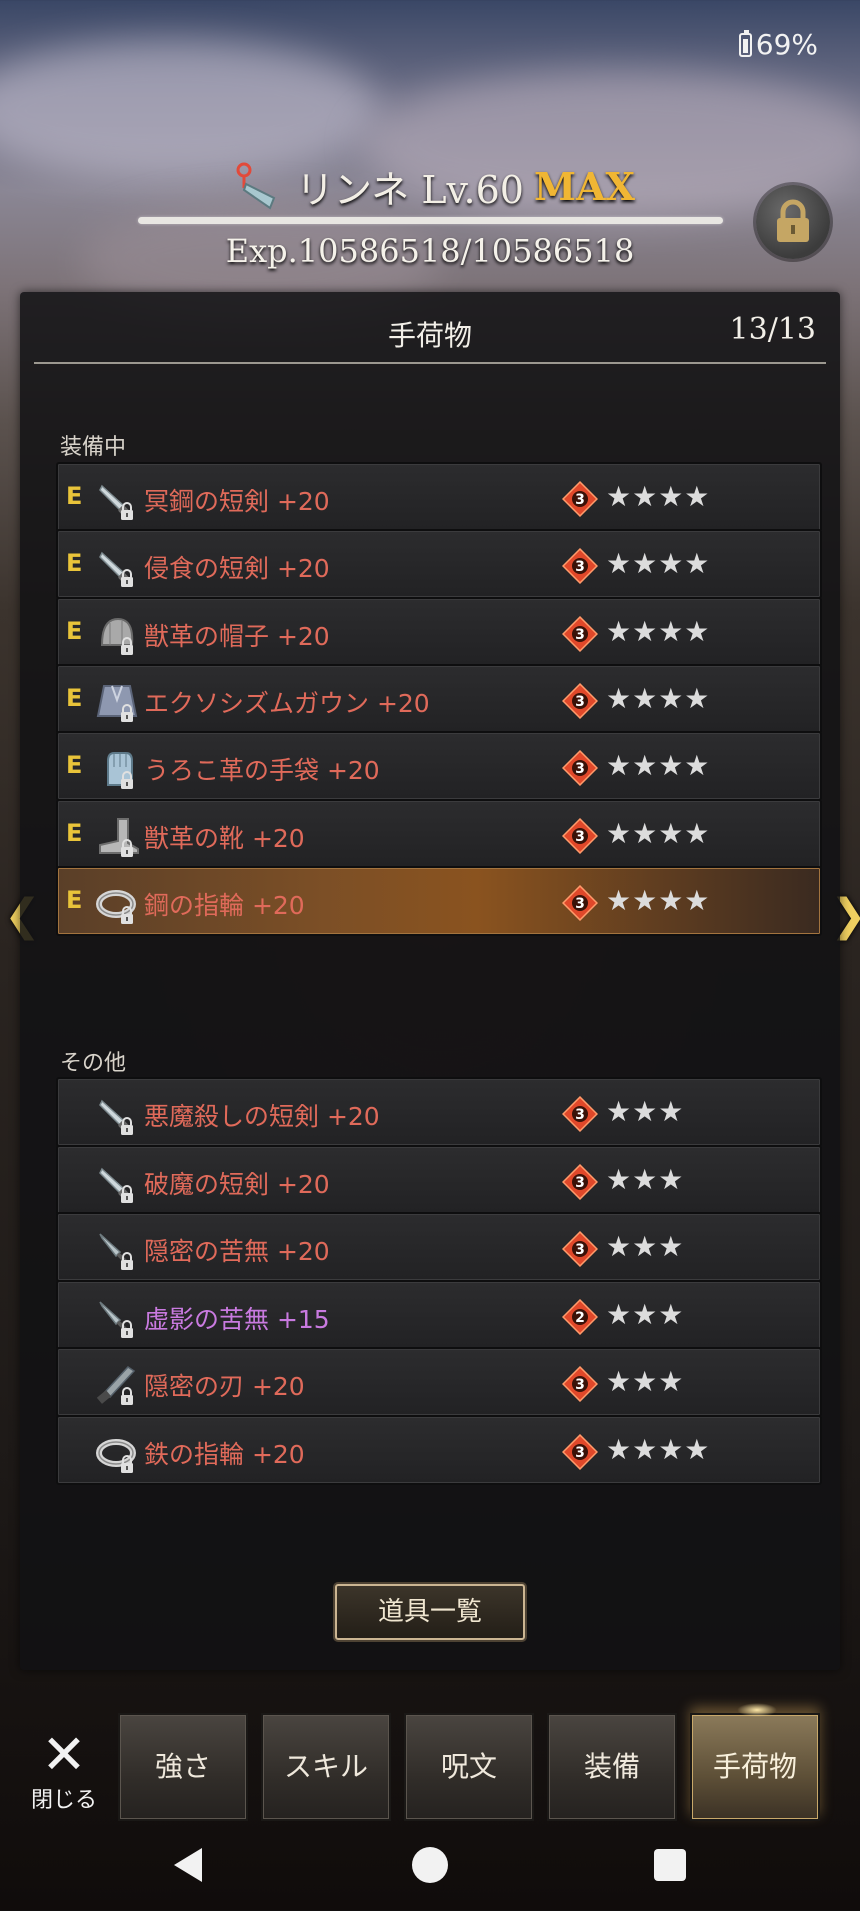 This screenshot has height=1911, width=860. I want to click on item-name: 獣革の帽子 +20, so click(237, 636).